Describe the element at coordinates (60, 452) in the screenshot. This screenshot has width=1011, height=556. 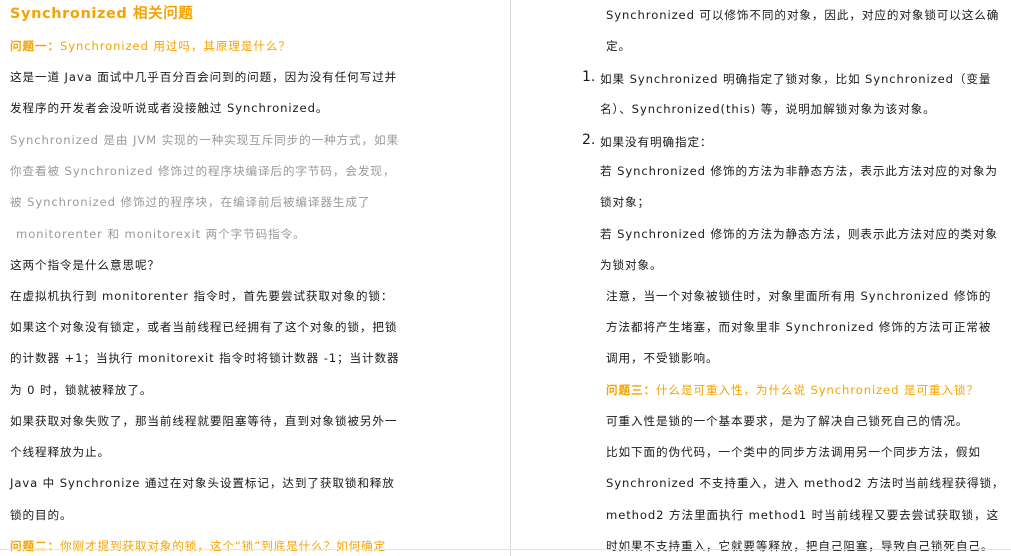
I see `paragraph-line: 个线程释放为止。` at that location.